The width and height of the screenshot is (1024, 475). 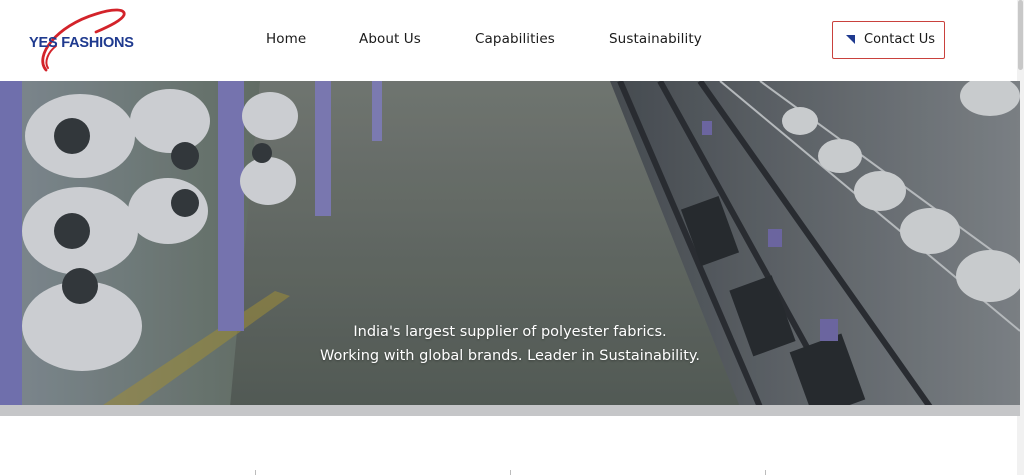 What do you see at coordinates (81, 43) in the screenshot?
I see `logo-text: YES FASHIONS` at bounding box center [81, 43].